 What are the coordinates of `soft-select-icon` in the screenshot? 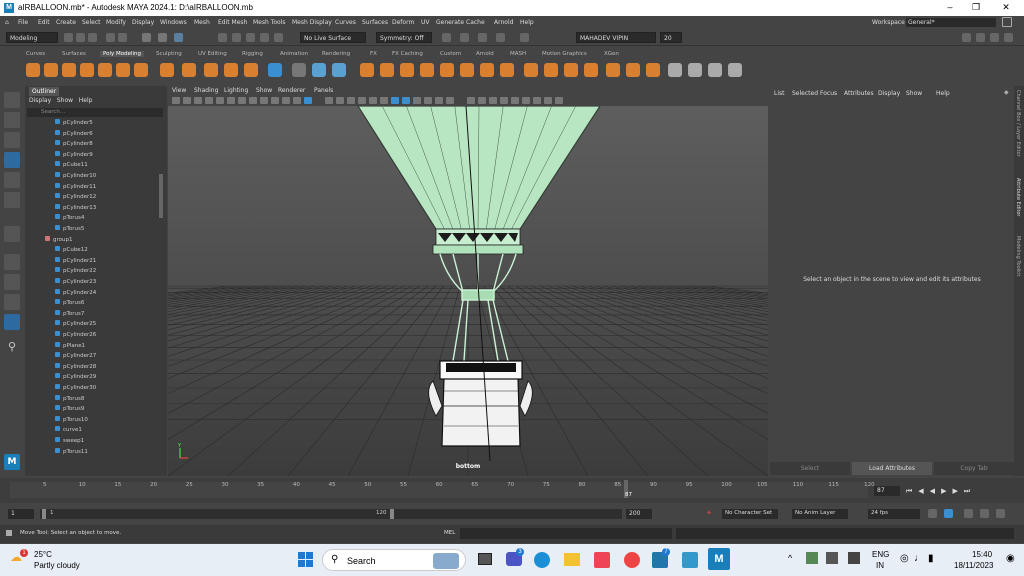 It's located at (12, 234).